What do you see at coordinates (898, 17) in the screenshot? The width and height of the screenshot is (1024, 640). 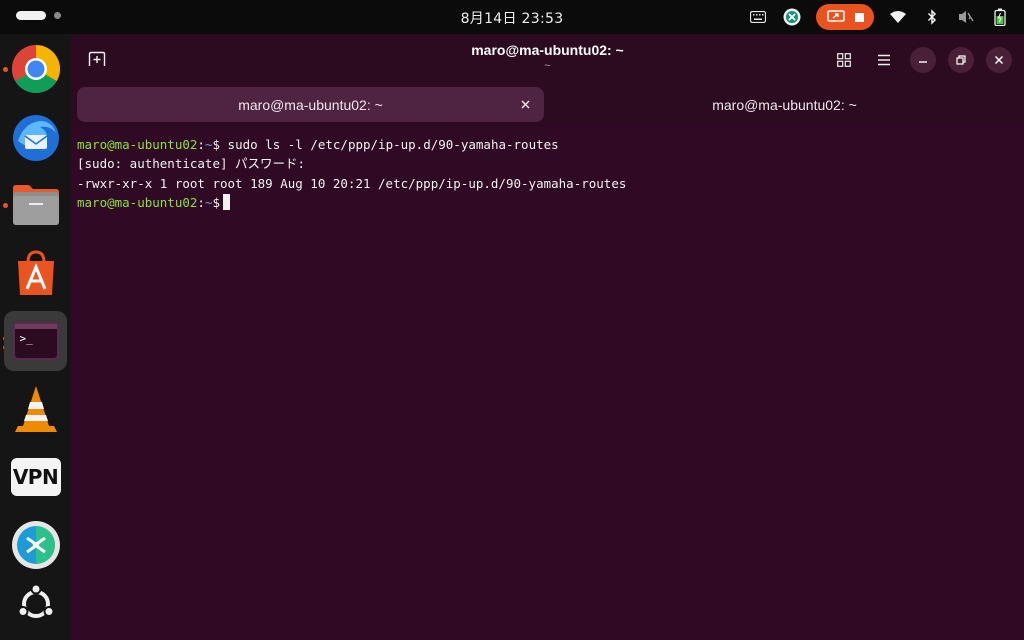 I see `wifi-icon` at bounding box center [898, 17].